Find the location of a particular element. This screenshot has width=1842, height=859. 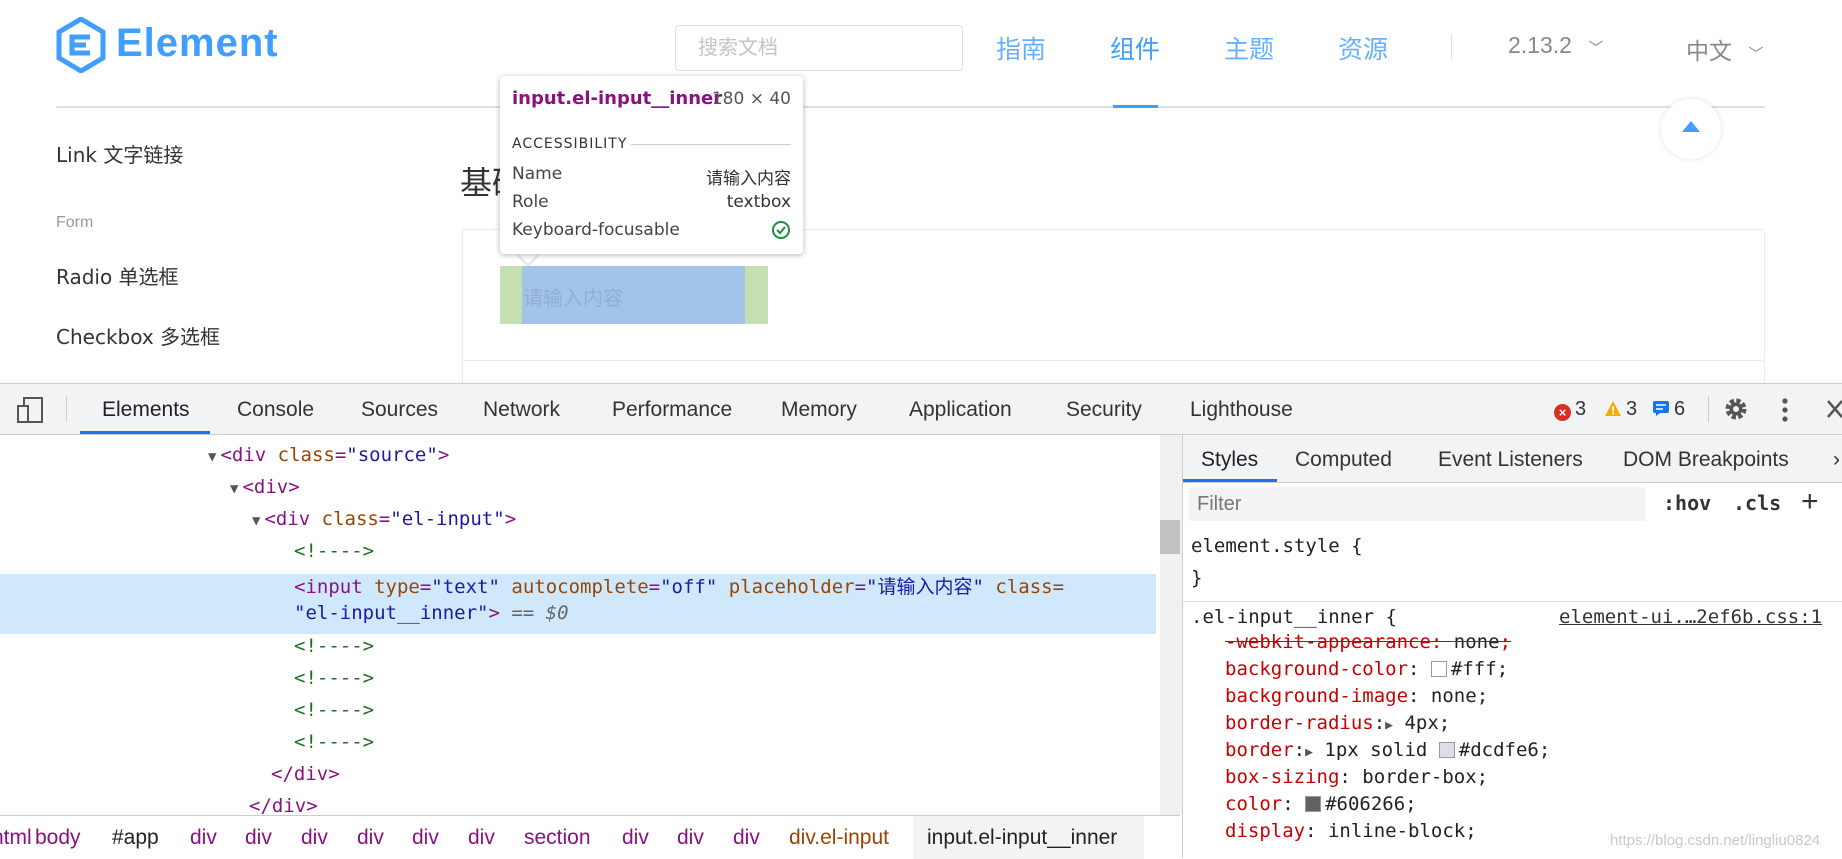

styles-filter-row: Filter :hov .cls + is located at coordinates (1512, 504).